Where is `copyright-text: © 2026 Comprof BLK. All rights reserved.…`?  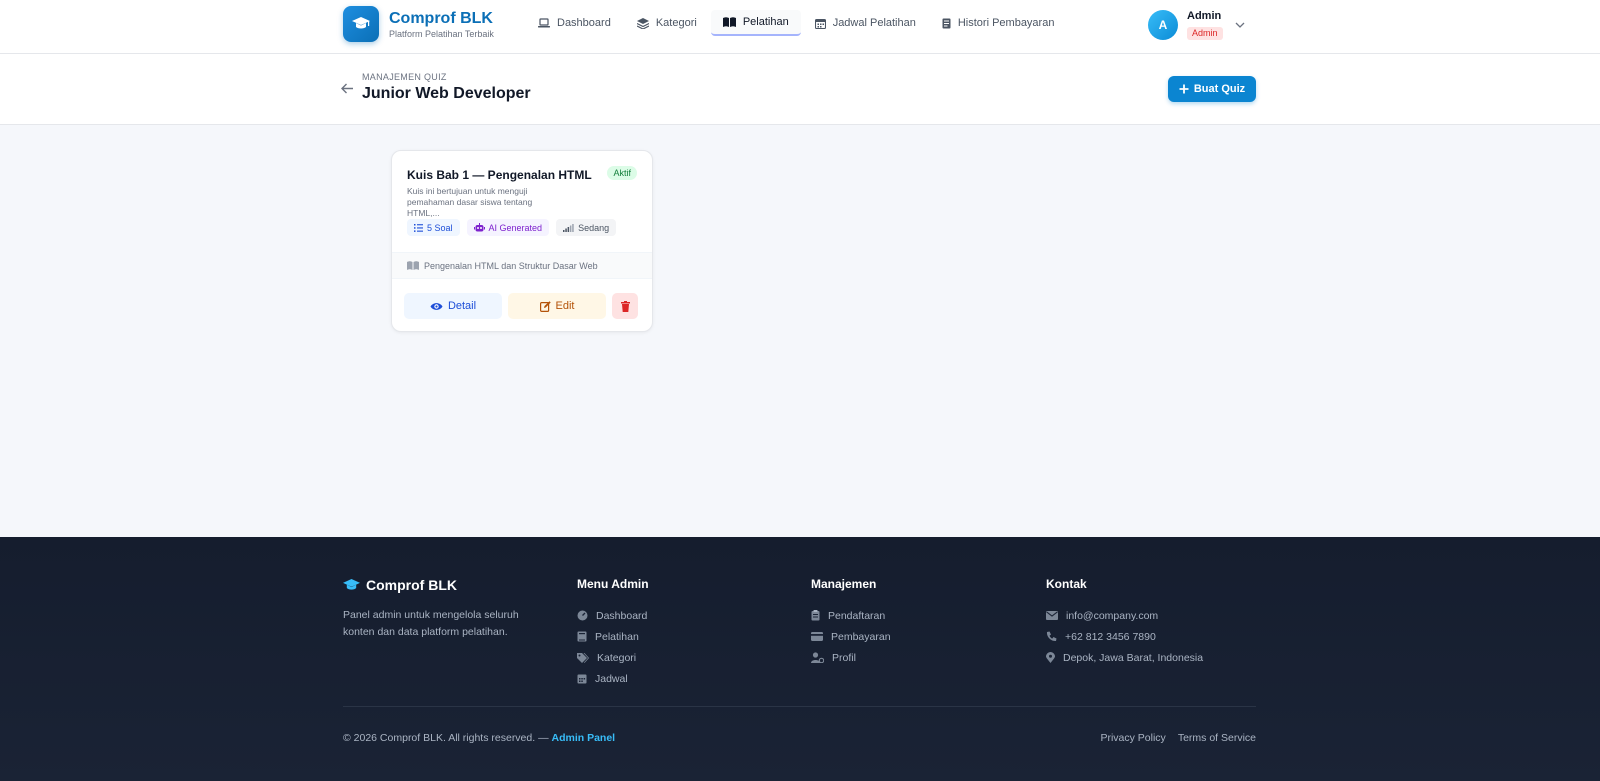
copyright-text: © 2026 Comprof BLK. All rights reserved.… is located at coordinates (446, 738).